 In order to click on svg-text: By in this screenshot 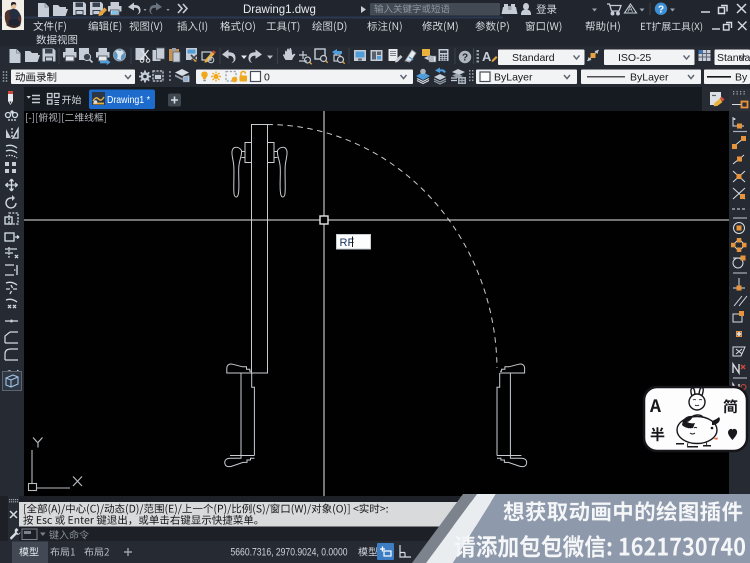, I will do `click(741, 78)`.